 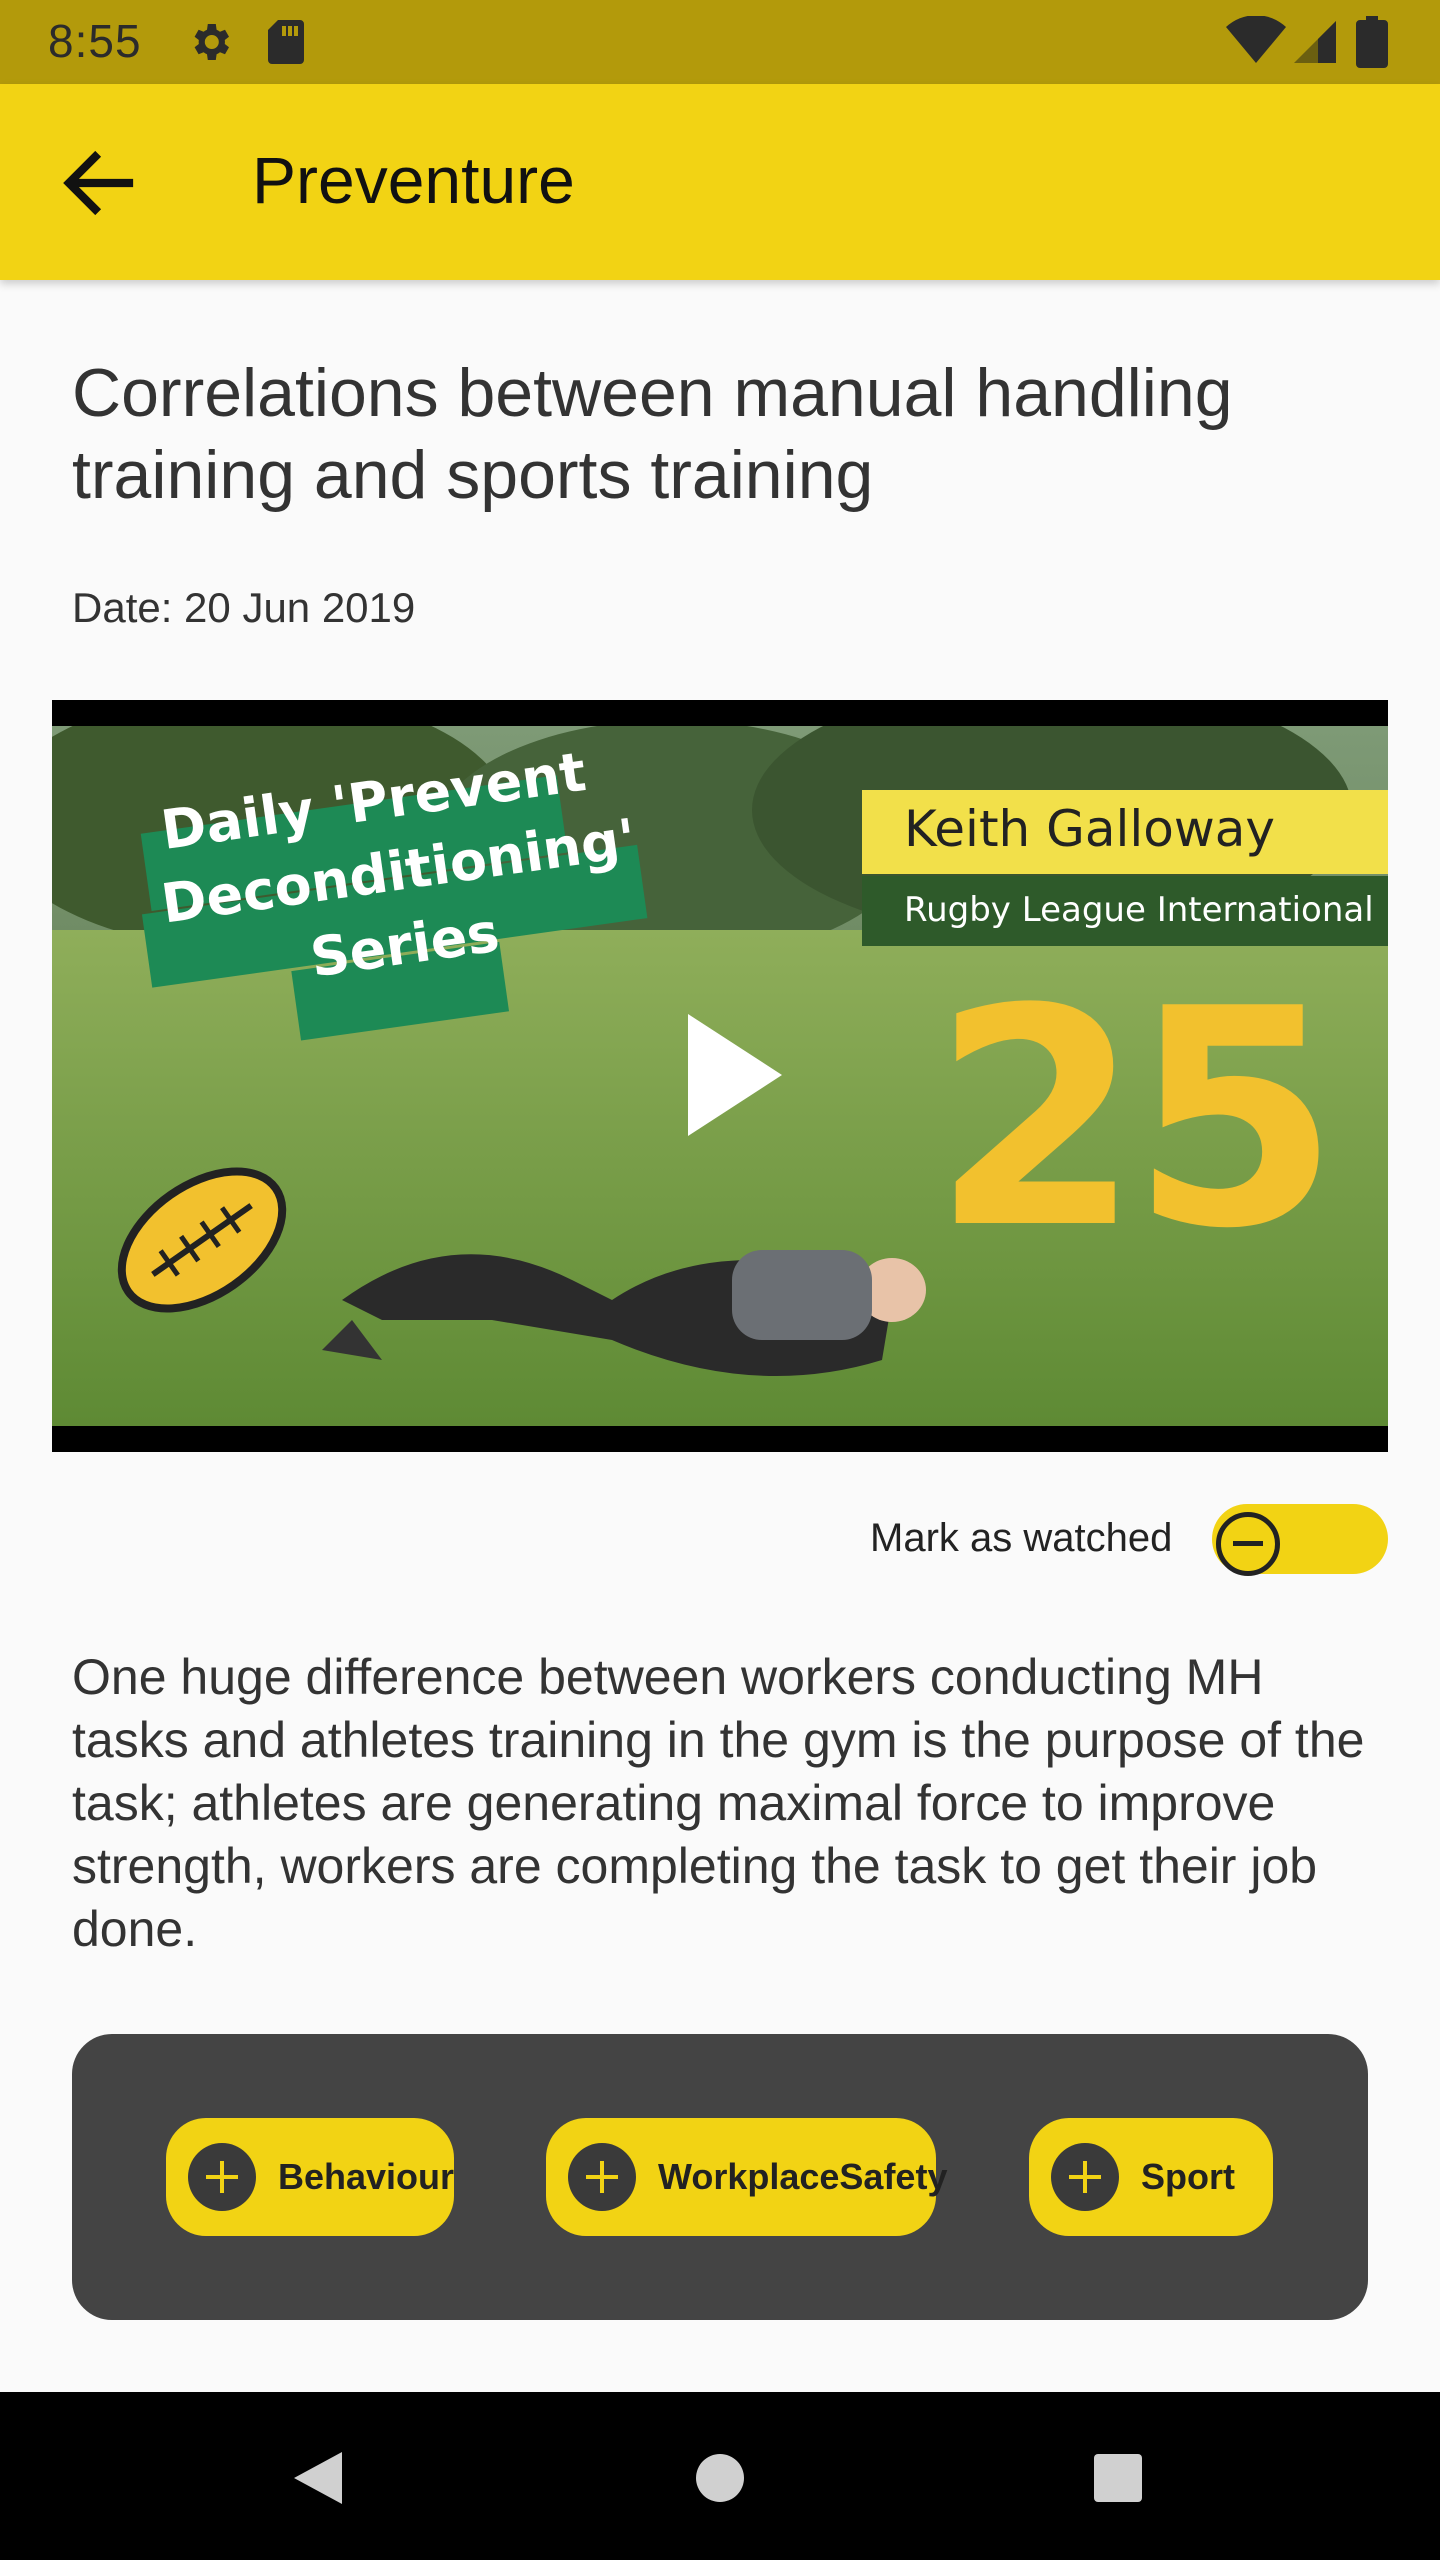 I want to click on tag-label: WorkplaceSafety, so click(x=803, y=2176).